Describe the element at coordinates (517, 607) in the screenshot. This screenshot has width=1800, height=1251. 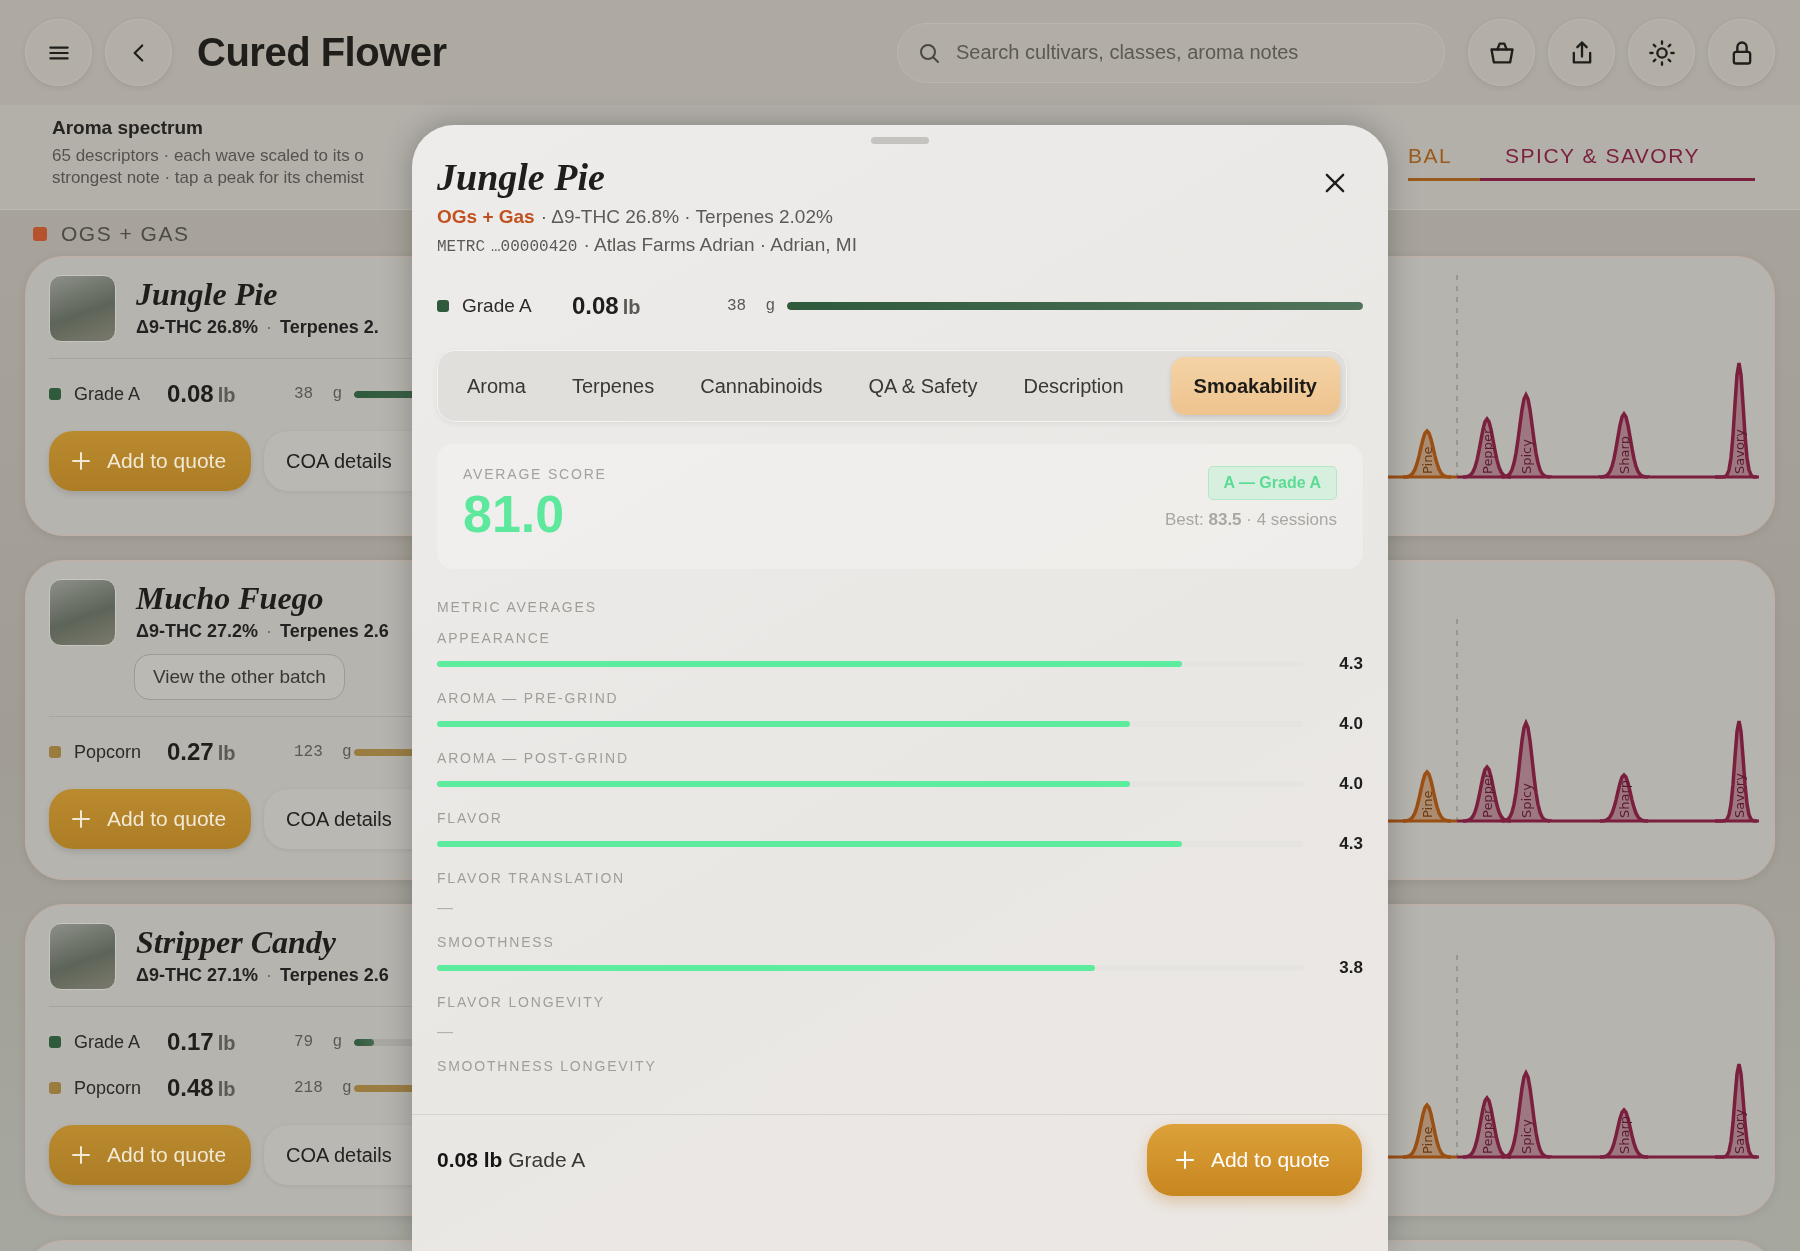
I see `section-heading: METRIC AVERAGES` at that location.